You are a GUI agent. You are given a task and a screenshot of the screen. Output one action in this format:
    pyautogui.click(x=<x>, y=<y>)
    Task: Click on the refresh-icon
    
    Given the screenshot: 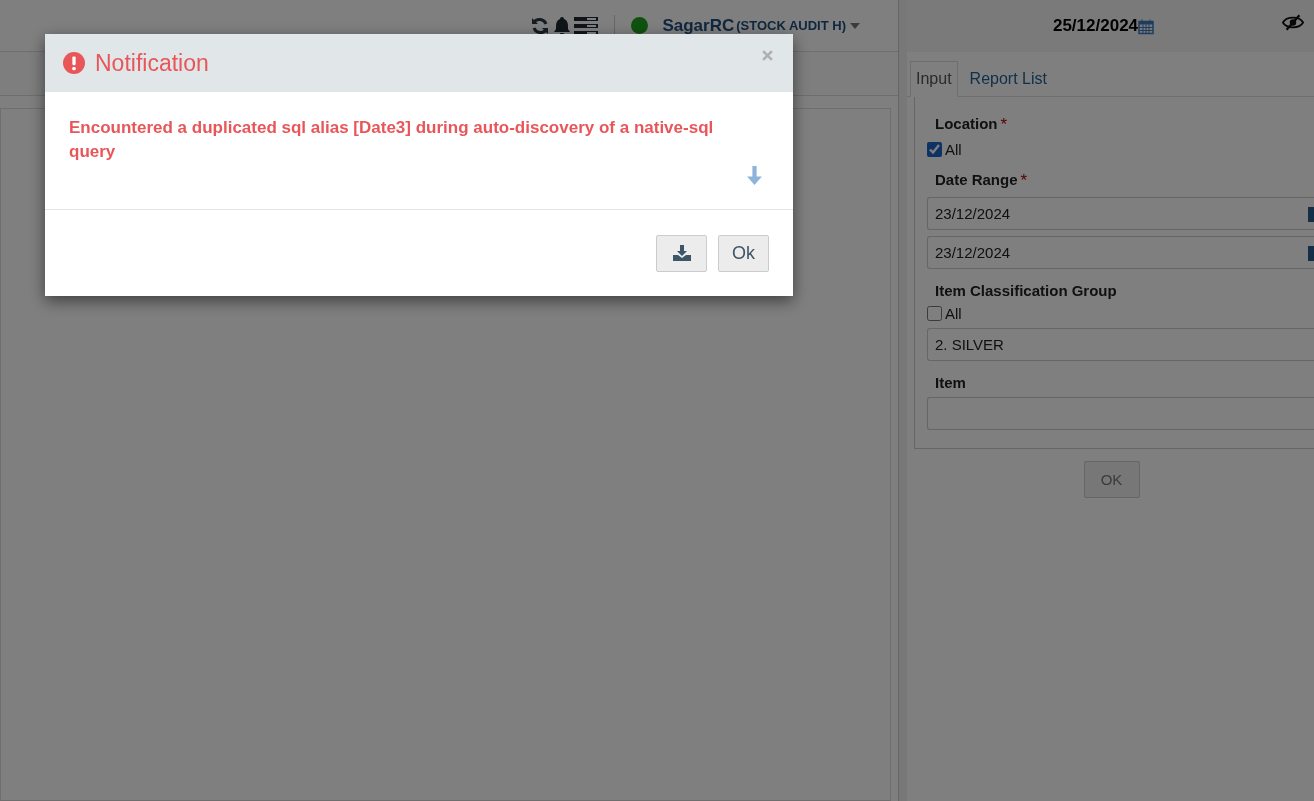 What is the action you would take?
    pyautogui.click(x=540, y=25)
    